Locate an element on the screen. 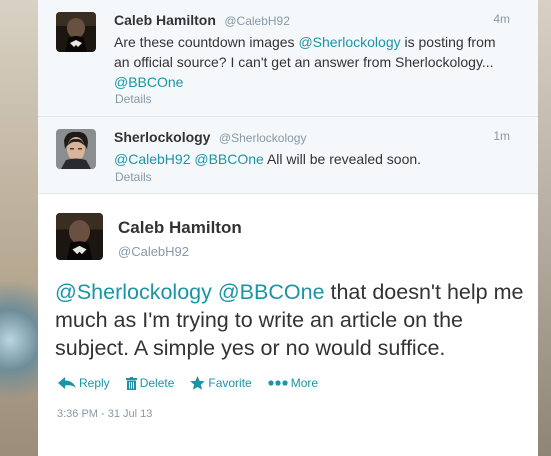  delete-label: Delete is located at coordinates (157, 383).